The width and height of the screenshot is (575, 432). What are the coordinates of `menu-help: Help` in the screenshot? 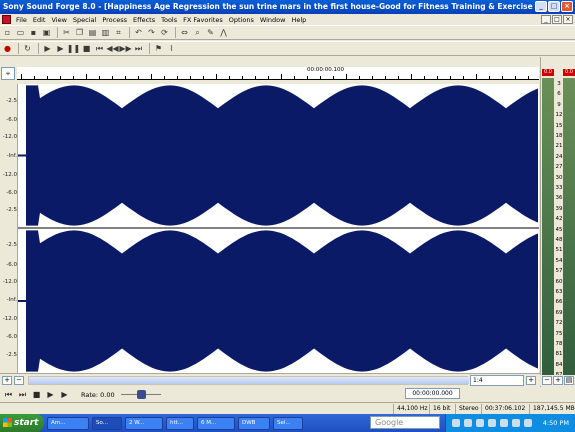 It's located at (298, 20).